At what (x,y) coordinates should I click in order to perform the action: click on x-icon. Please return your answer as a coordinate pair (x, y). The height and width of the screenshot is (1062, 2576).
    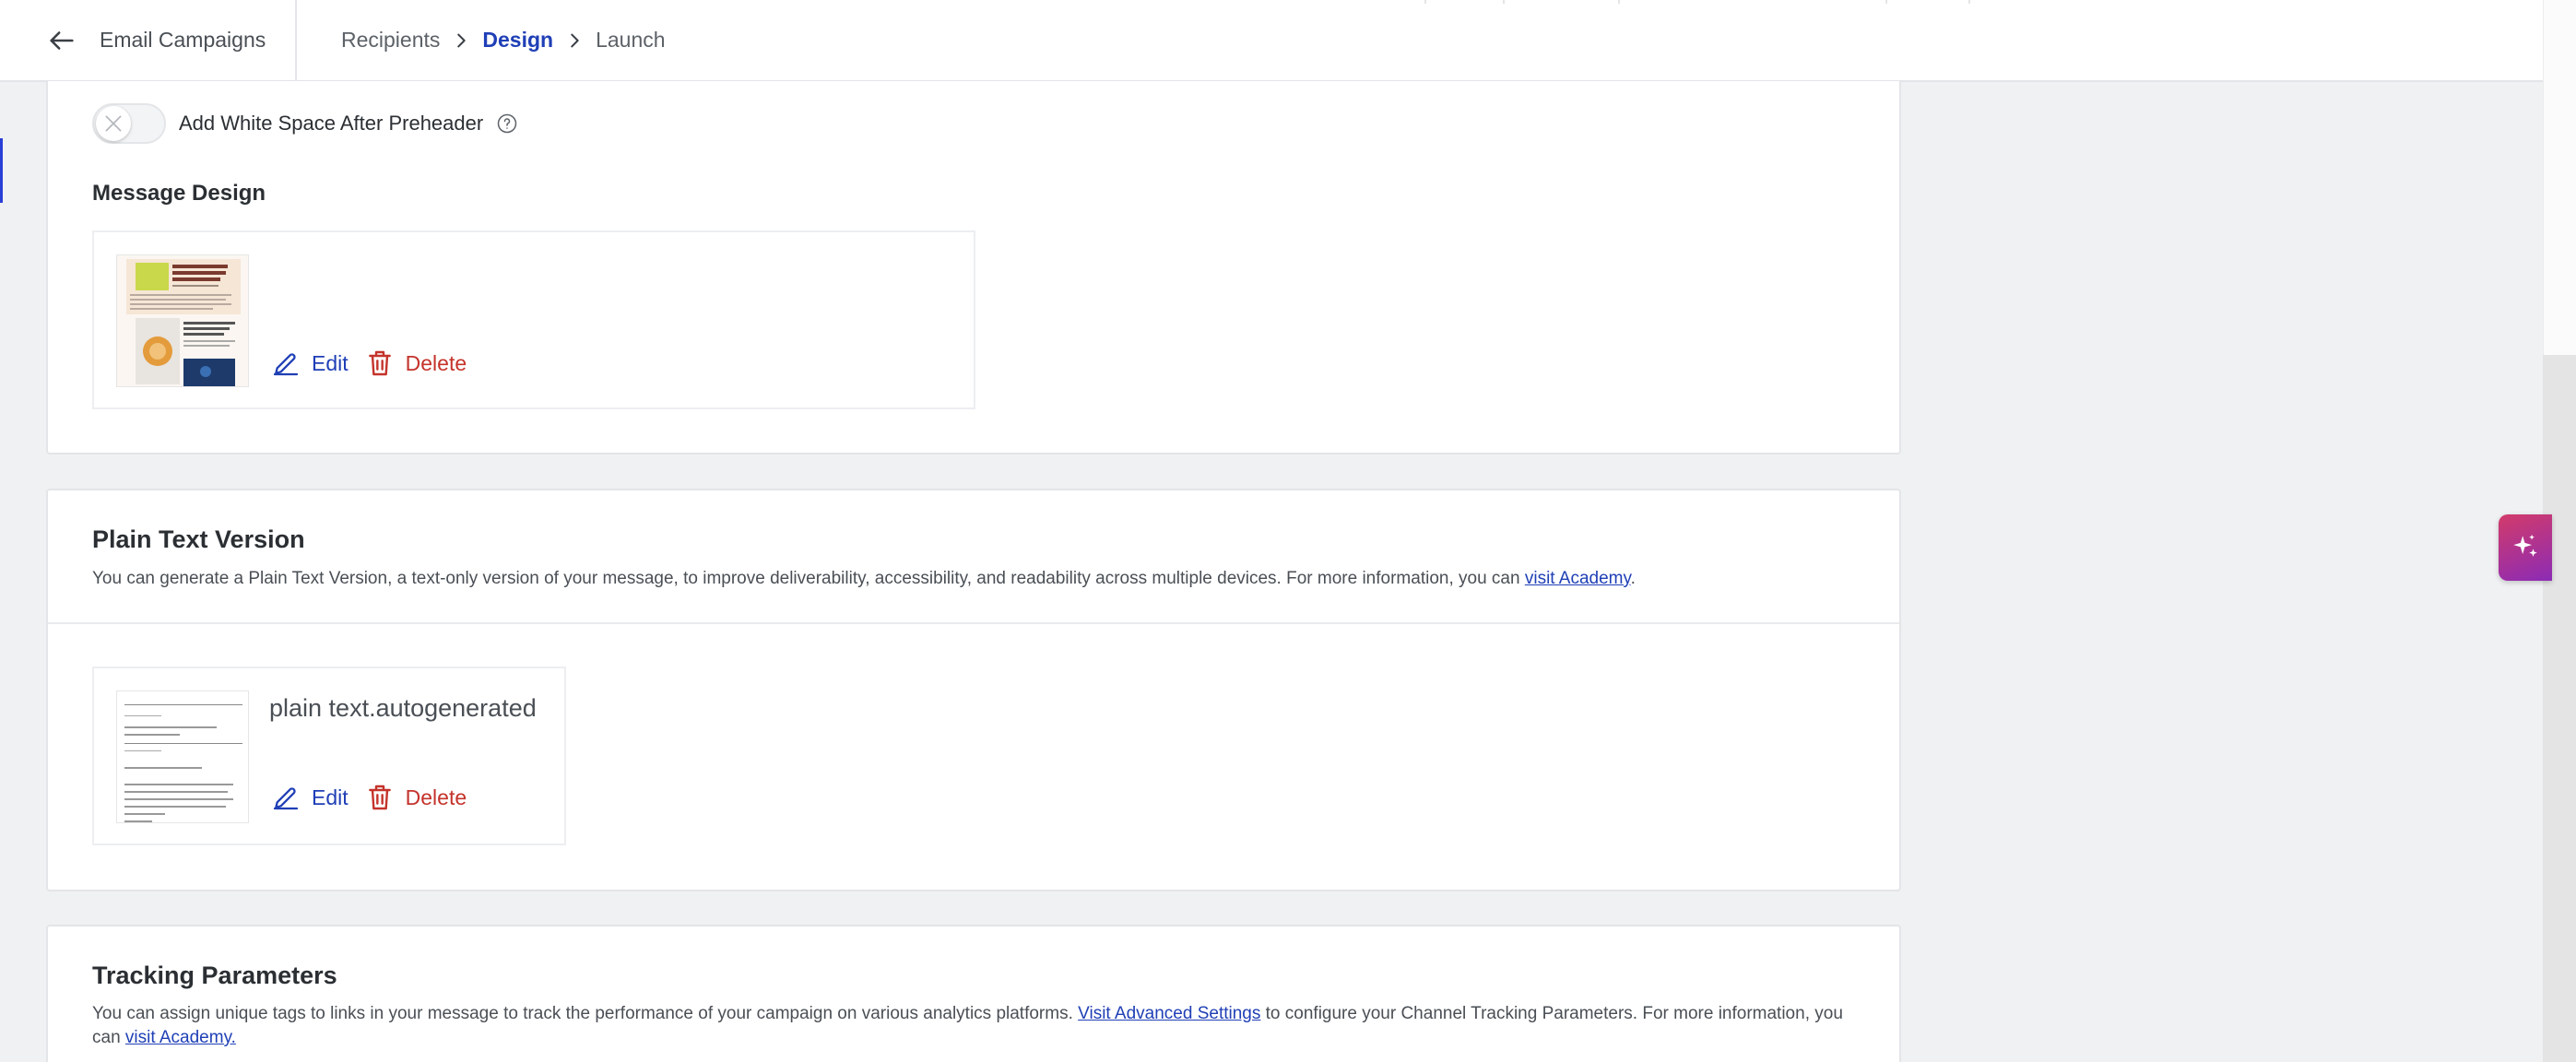
    Looking at the image, I should click on (113, 124).